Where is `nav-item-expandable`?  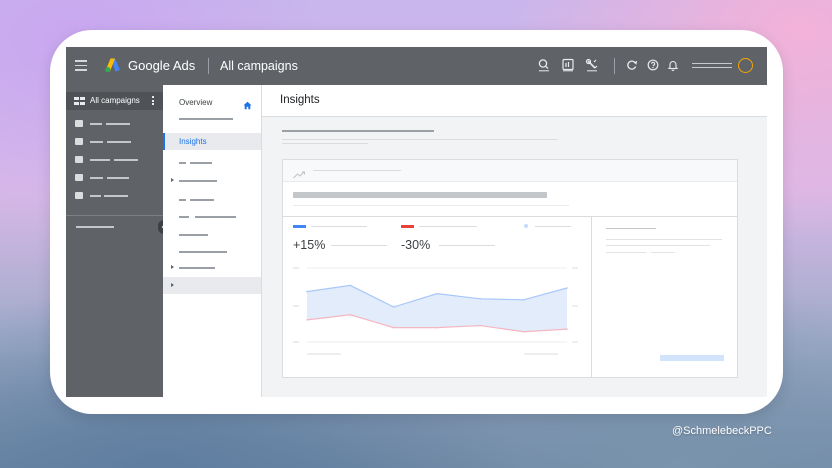 nav-item-expandable is located at coordinates (212, 285).